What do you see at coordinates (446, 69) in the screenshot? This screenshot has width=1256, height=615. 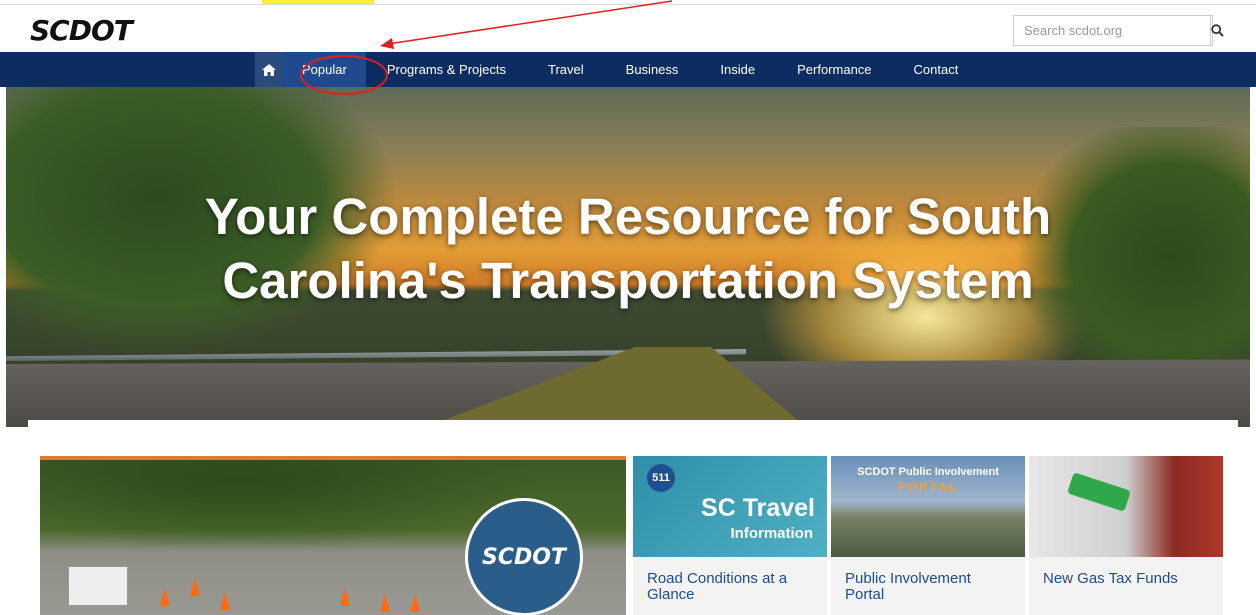 I see `nav-item-programs-projects: Programs & Projects` at bounding box center [446, 69].